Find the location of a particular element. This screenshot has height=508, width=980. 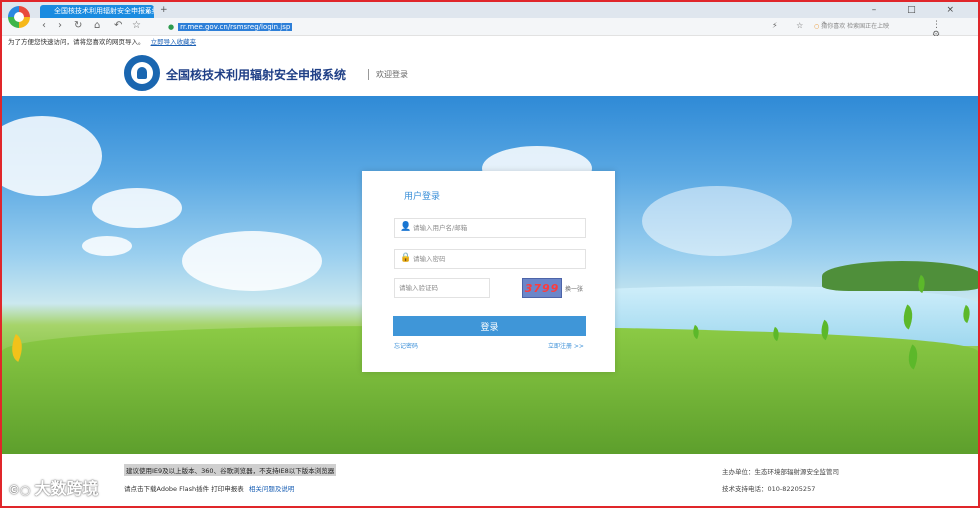

watermark-logo-icon: ©○ is located at coordinates (19, 490).